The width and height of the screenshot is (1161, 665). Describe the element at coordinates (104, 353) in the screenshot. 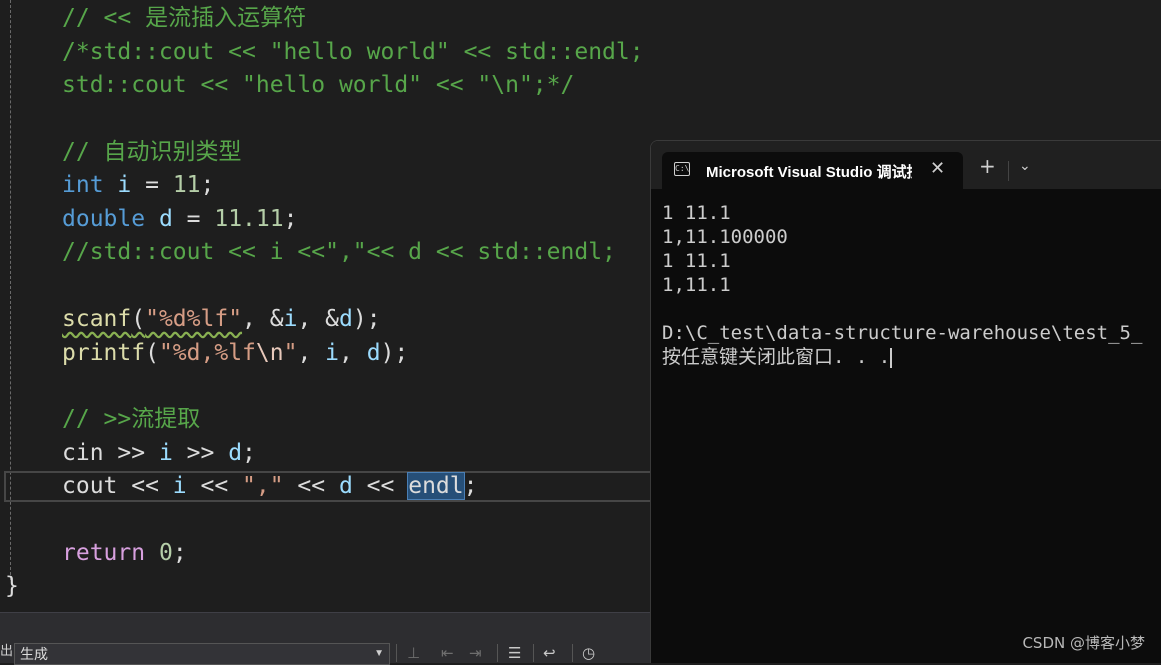

I see `function-name: printf` at that location.